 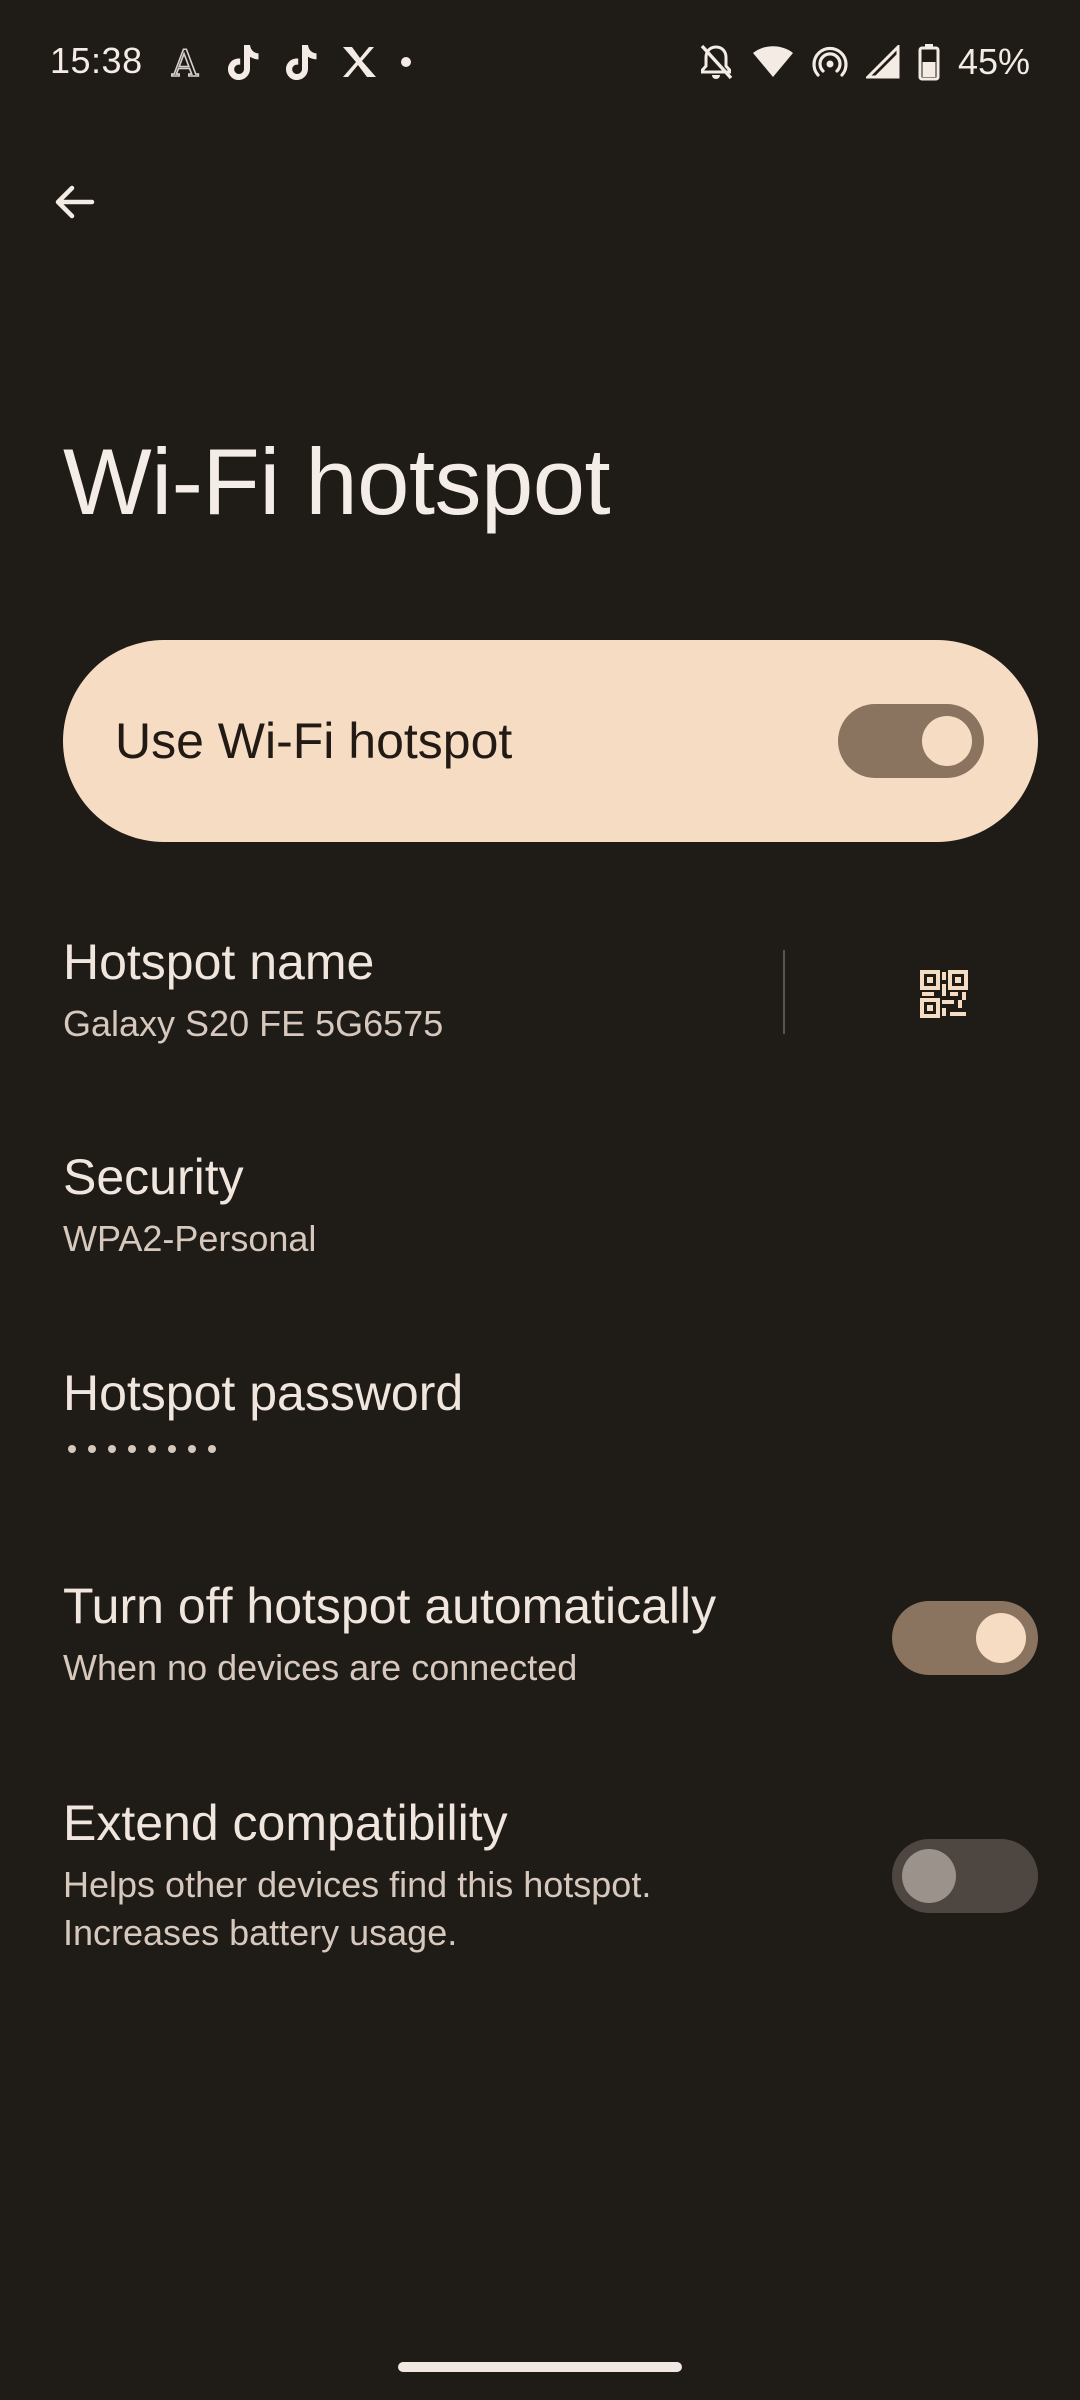 What do you see at coordinates (337, 481) in the screenshot?
I see `page-title: Wi-Fi hotspot` at bounding box center [337, 481].